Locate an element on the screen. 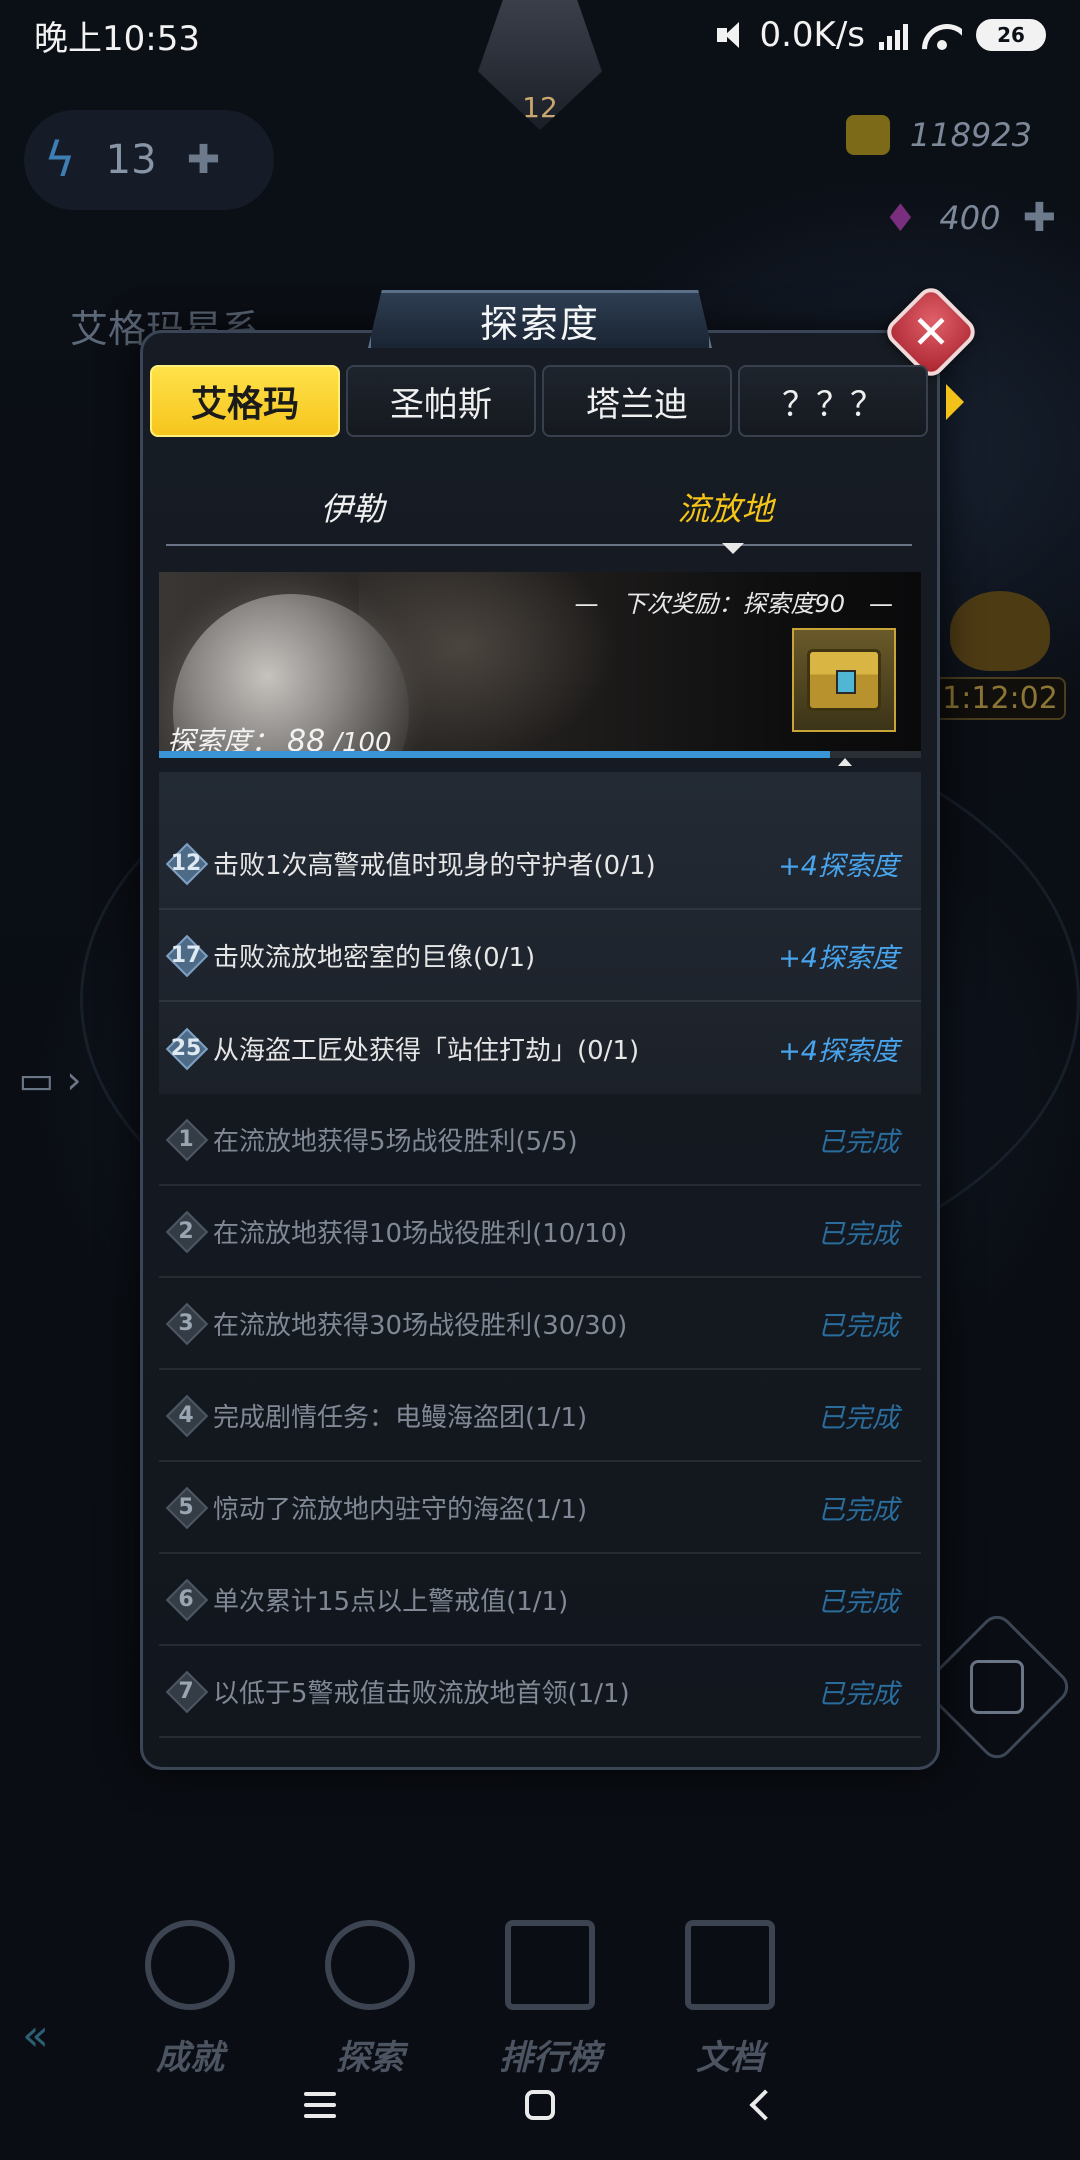 Image resolution: width=1080 pixels, height=2160 pixels. next-tab-arrow-icon is located at coordinates (955, 402).